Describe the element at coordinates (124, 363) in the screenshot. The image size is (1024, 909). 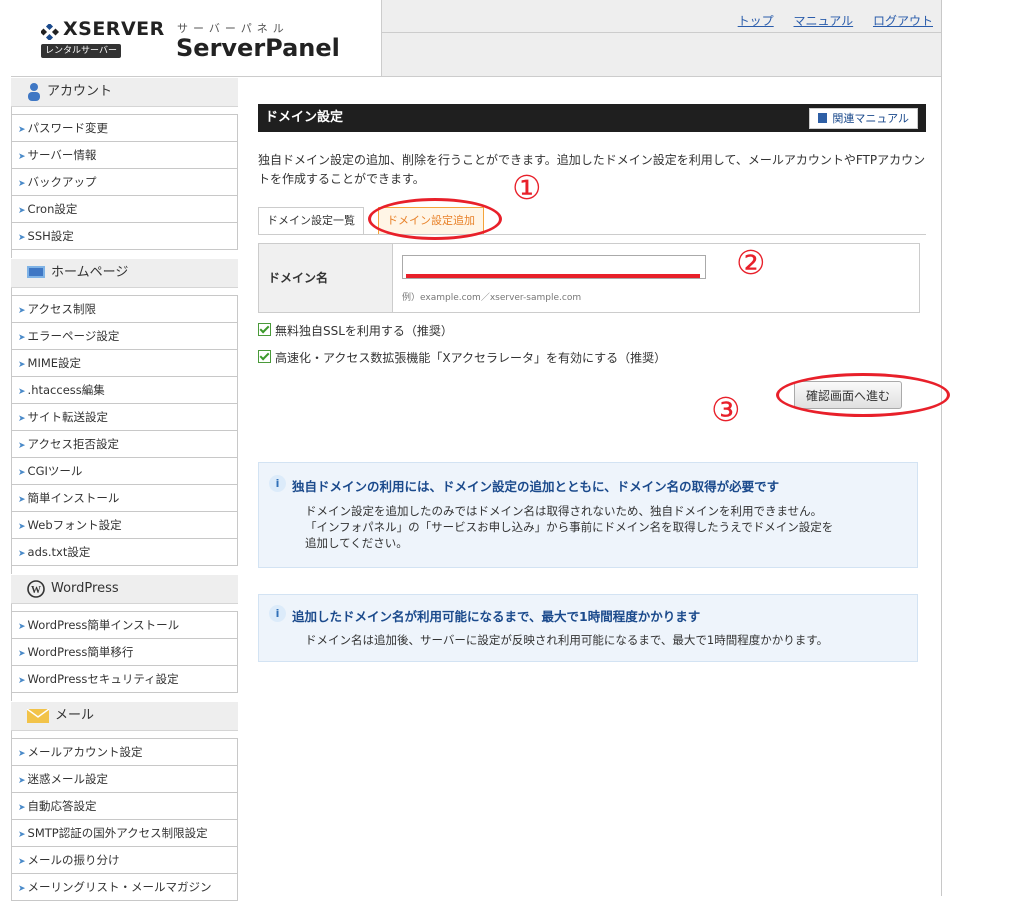
I see `sidebar-item-mime: ➤ MIME設定` at that location.